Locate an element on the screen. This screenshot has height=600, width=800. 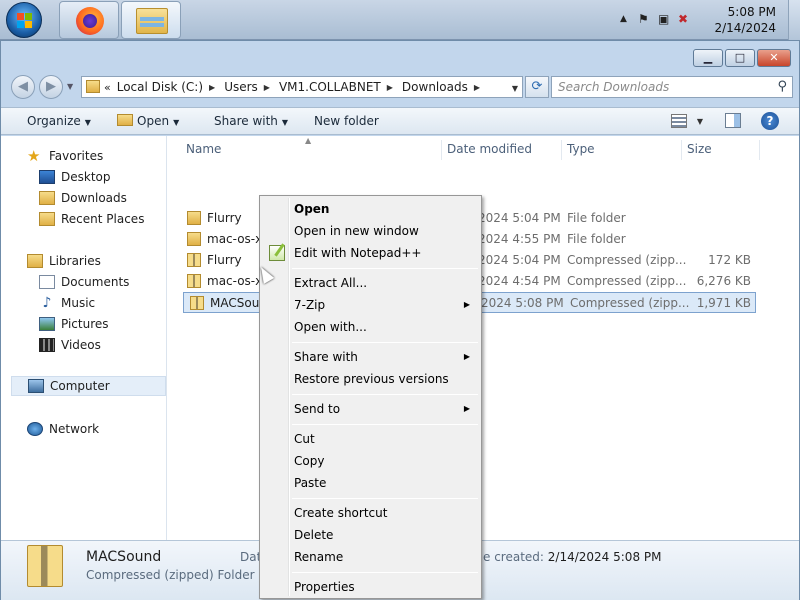
menu-open-new-window: Open in new window is located at coordinates (370, 231).